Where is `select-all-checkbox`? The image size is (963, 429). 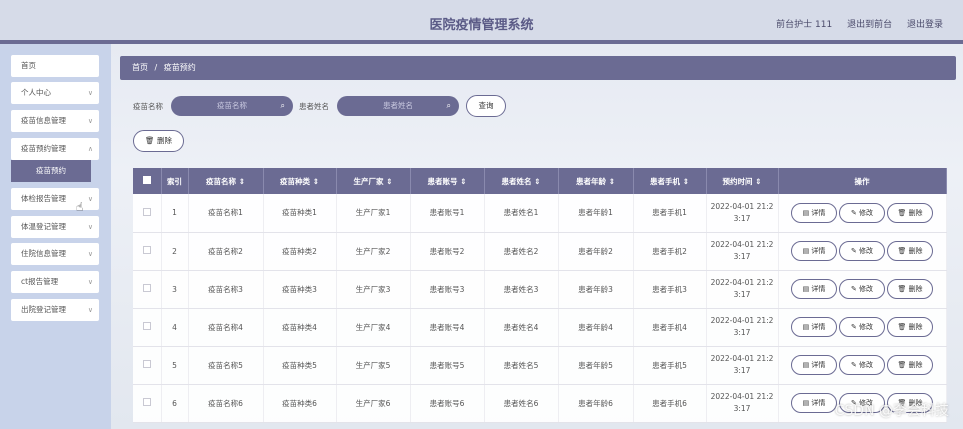
select-all-checkbox is located at coordinates (146, 180).